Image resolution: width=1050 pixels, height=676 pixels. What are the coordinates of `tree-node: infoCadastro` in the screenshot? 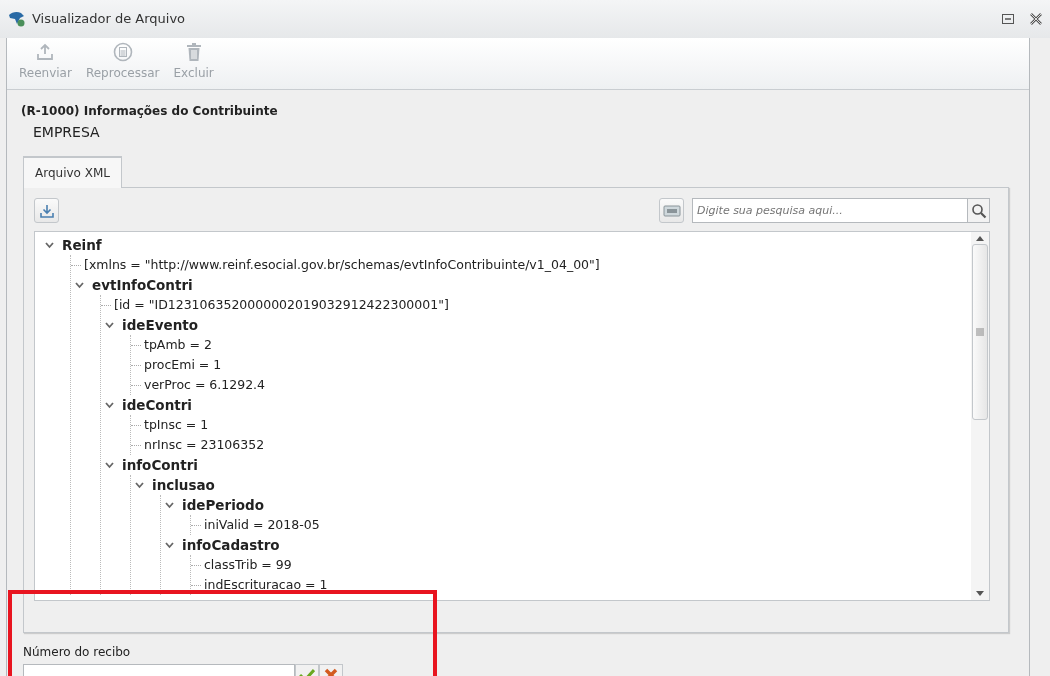 It's located at (231, 545).